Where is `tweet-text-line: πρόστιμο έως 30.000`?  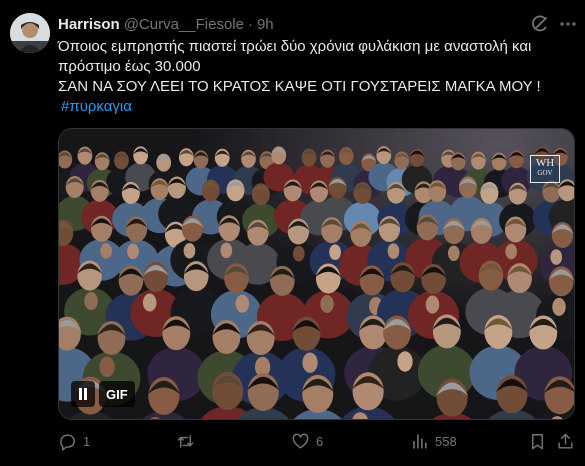
tweet-text-line: πρόστιμο έως 30.000 is located at coordinates (129, 66).